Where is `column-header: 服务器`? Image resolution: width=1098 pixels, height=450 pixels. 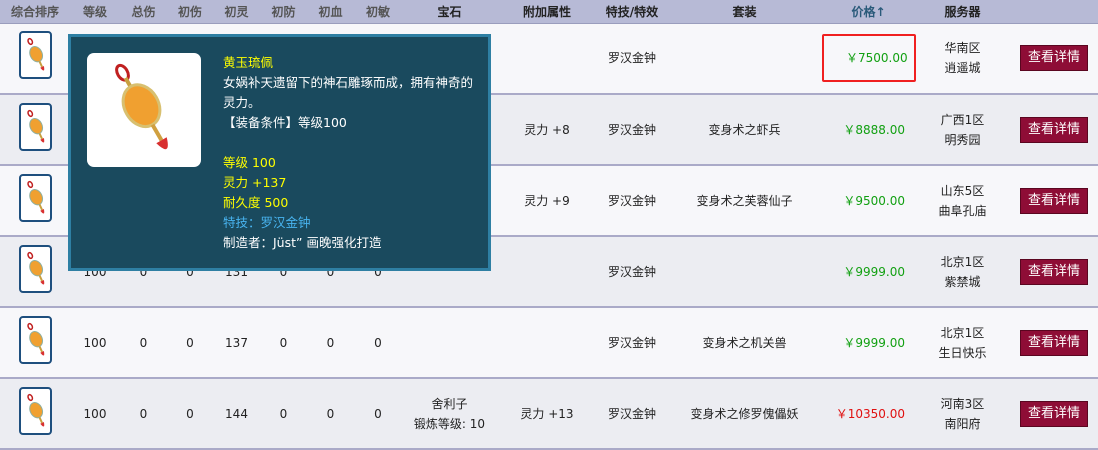 column-header: 服务器 is located at coordinates (962, 12).